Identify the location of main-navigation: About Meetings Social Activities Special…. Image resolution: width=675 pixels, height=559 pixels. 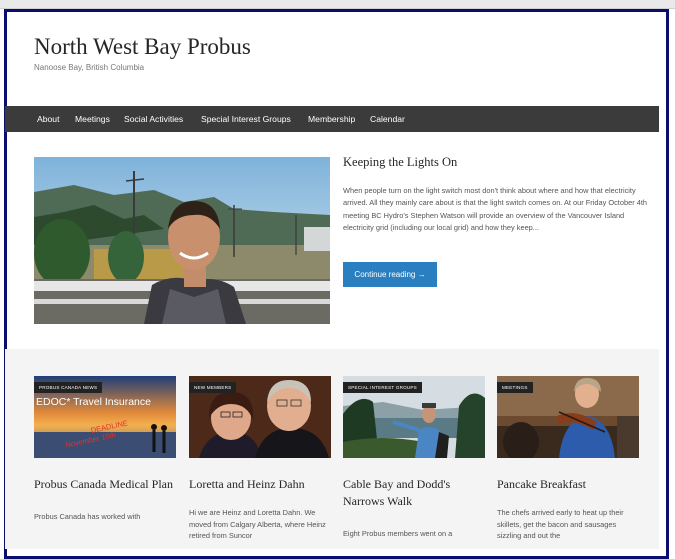
(332, 119).